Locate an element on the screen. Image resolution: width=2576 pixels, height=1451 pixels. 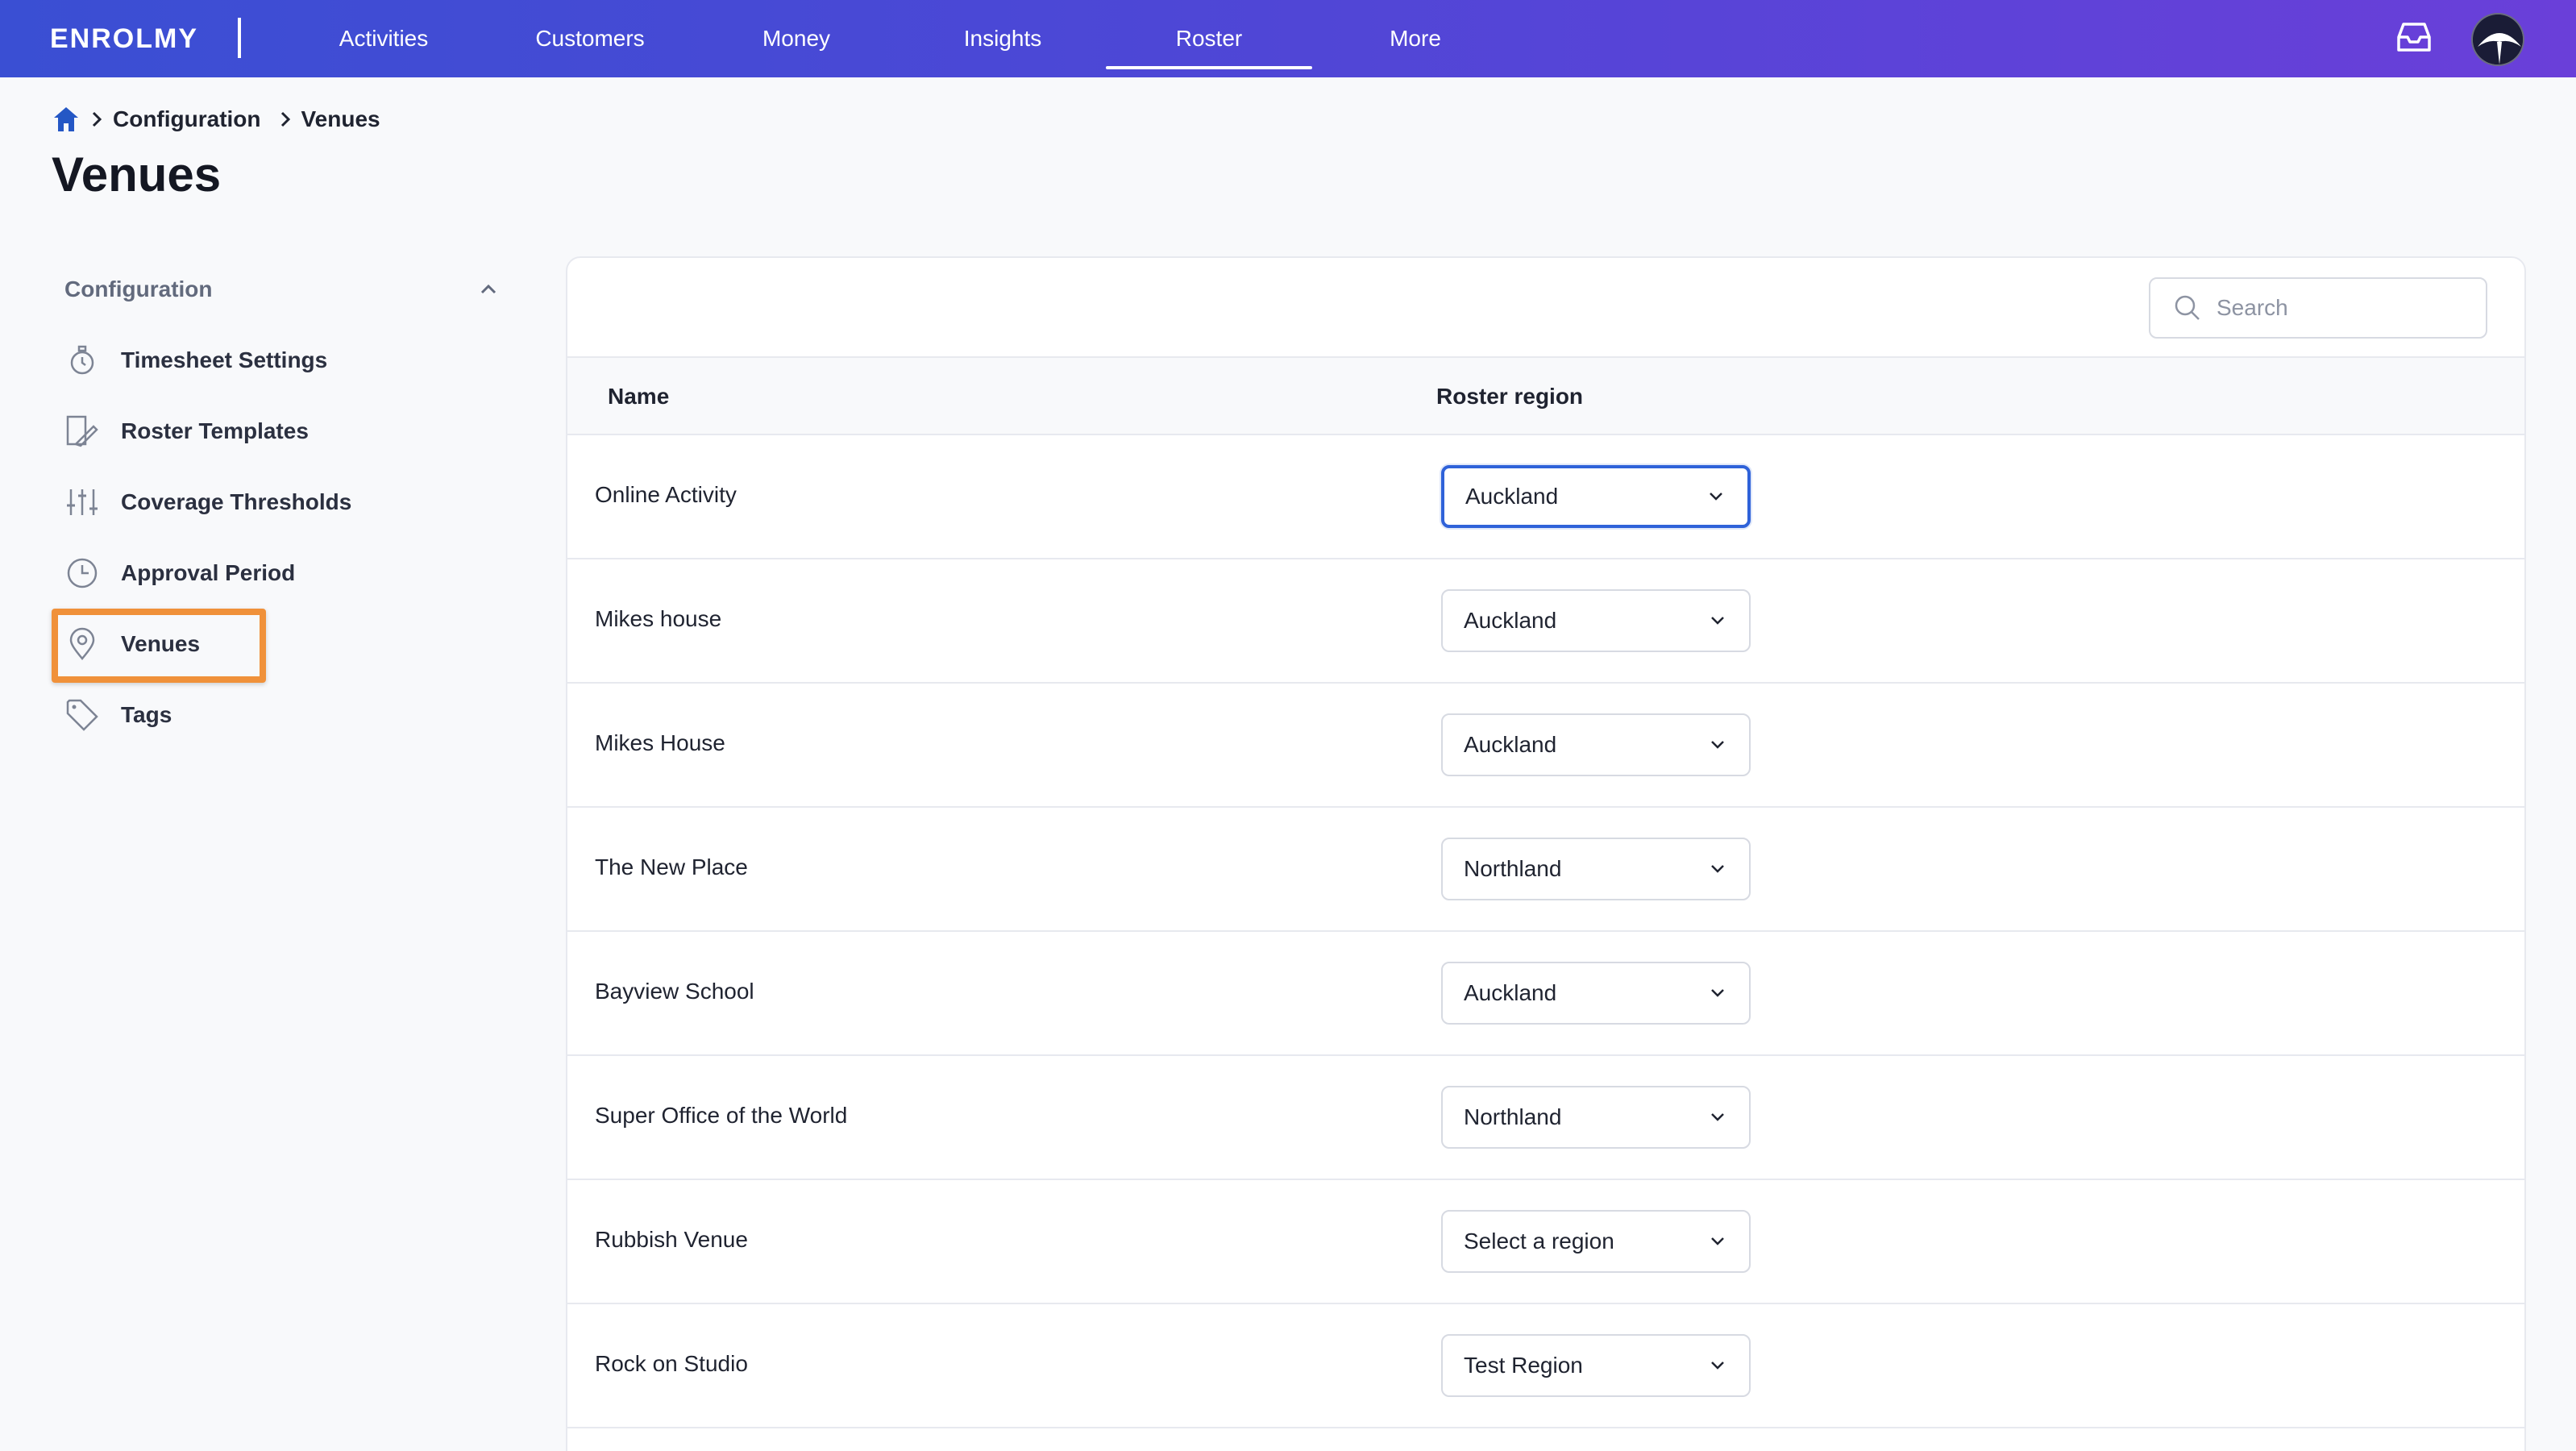
nav-tab-more: More is located at coordinates (1415, 38).